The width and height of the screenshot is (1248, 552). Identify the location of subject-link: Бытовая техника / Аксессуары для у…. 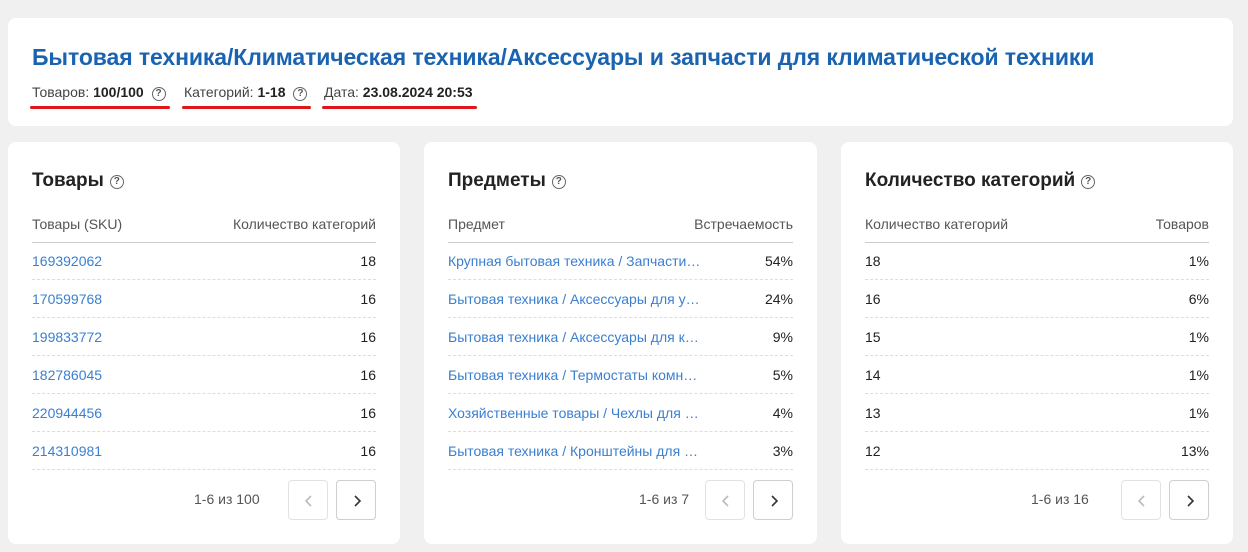
(575, 299).